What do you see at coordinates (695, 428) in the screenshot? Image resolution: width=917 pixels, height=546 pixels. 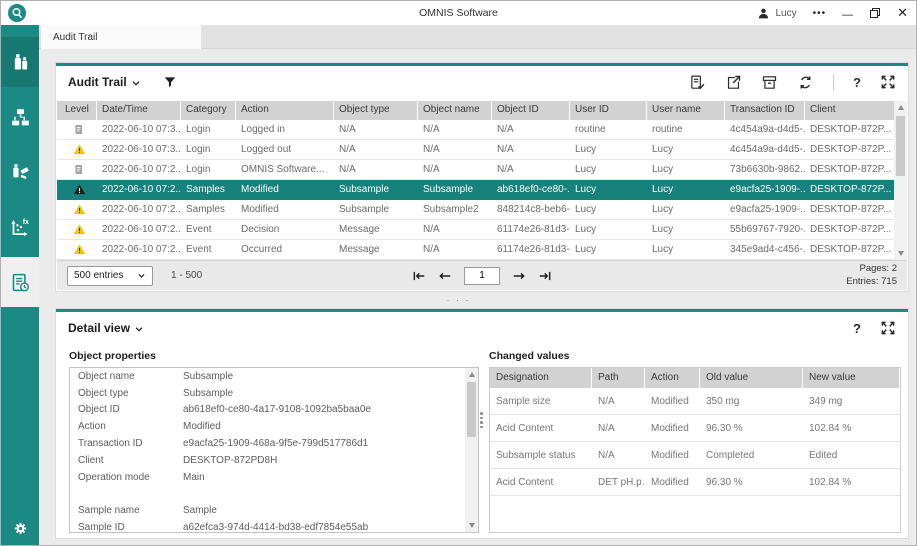 I see `changed-value-row: Acid Content N/A Modified 96.30 % 102.84 %` at bounding box center [695, 428].